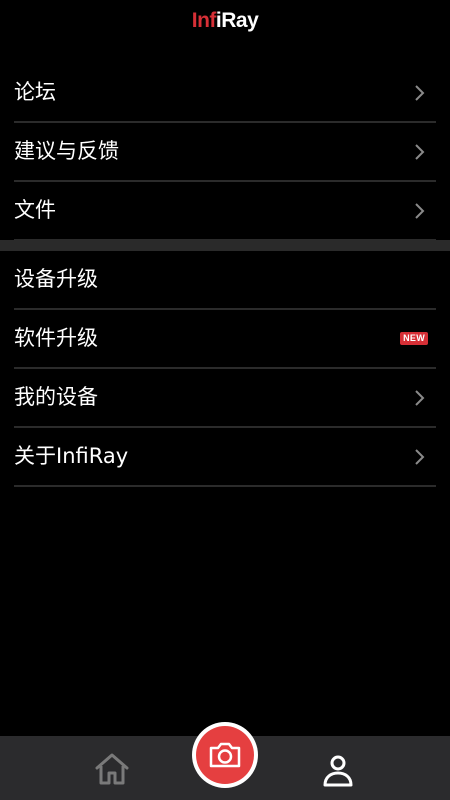 The height and width of the screenshot is (800, 450). What do you see at coordinates (71, 456) in the screenshot?
I see `menu-item-label: 关于InfiRay` at bounding box center [71, 456].